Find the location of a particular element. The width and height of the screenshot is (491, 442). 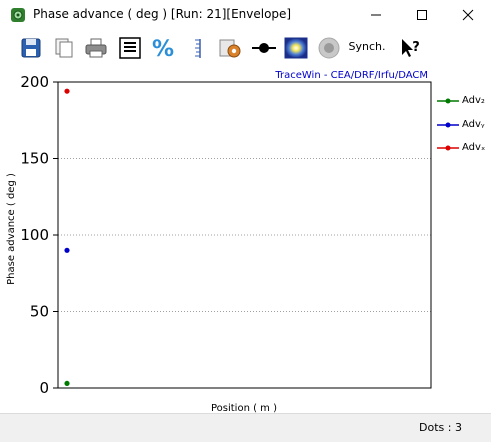

minimize-button is located at coordinates (376, 15).